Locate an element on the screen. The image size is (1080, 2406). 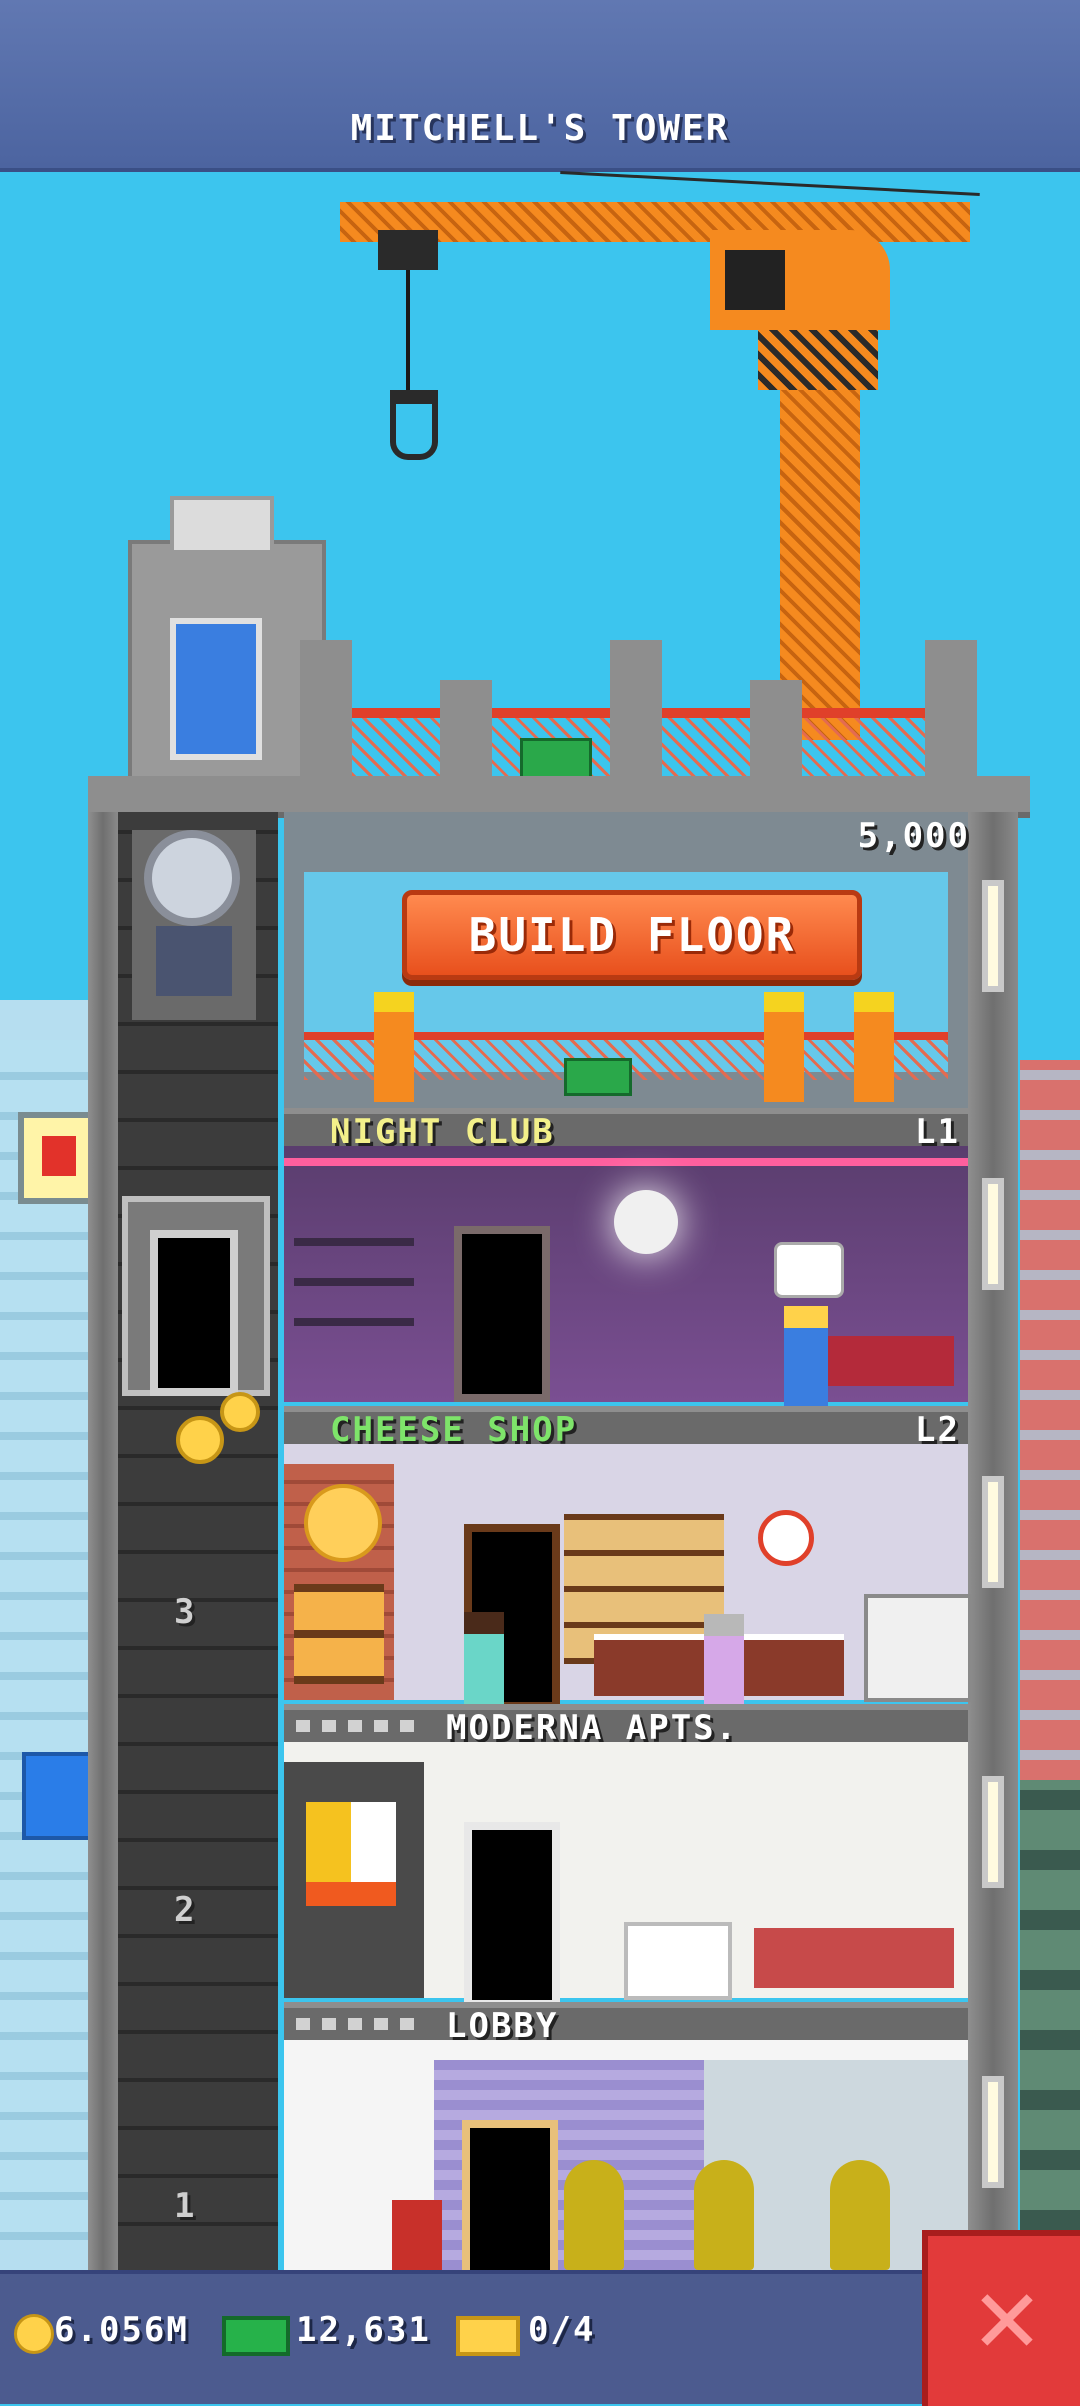
cheese-shelf is located at coordinates (339, 1634).